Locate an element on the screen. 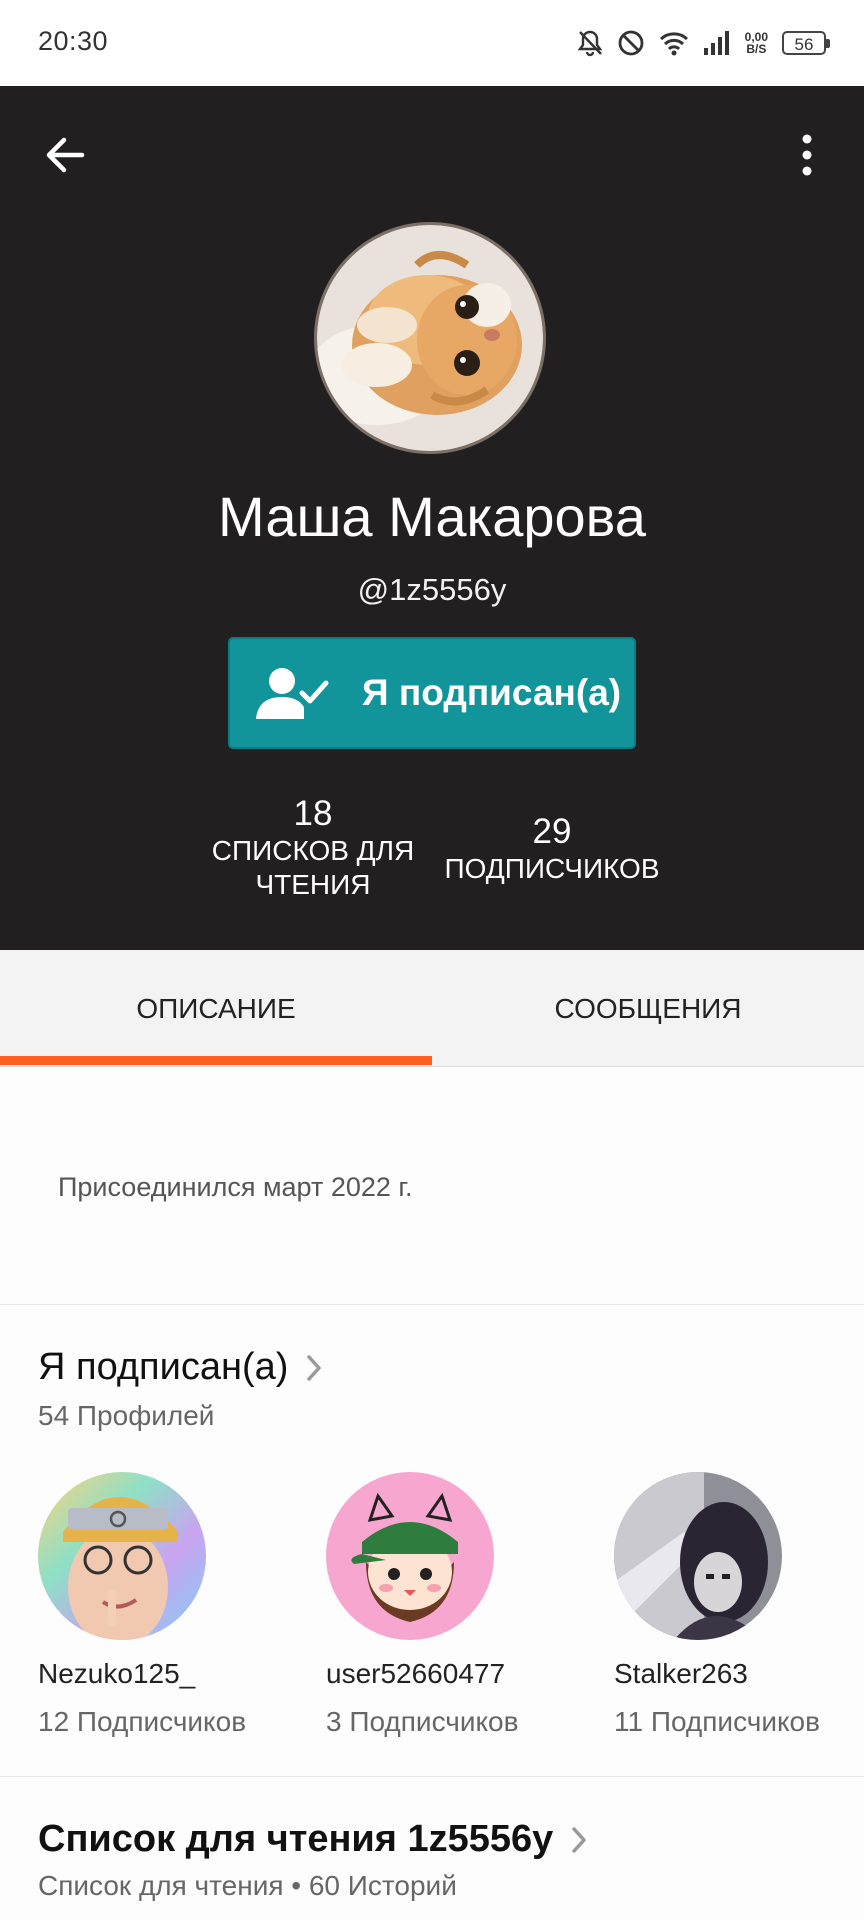 The width and height of the screenshot is (864, 1920). back-button is located at coordinates (65, 155).